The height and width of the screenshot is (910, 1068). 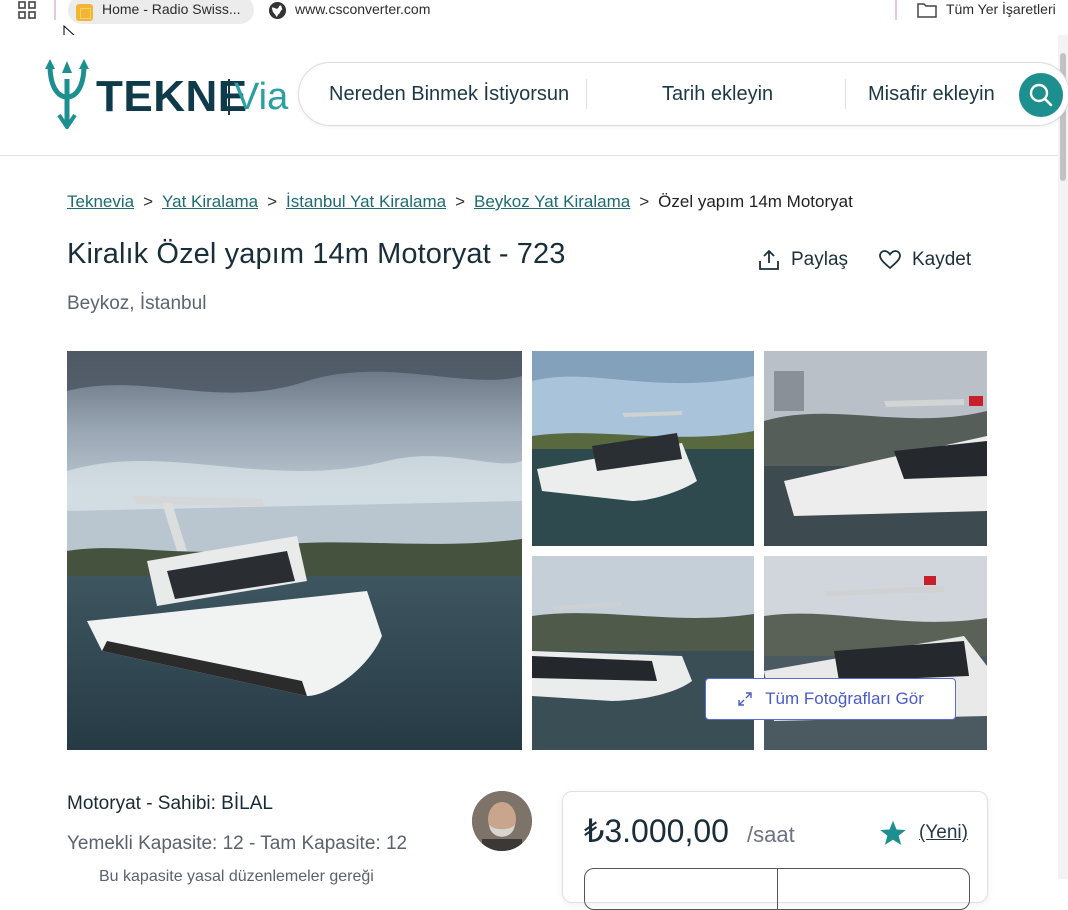 What do you see at coordinates (261, 97) in the screenshot?
I see `logo-text-via: Via` at bounding box center [261, 97].